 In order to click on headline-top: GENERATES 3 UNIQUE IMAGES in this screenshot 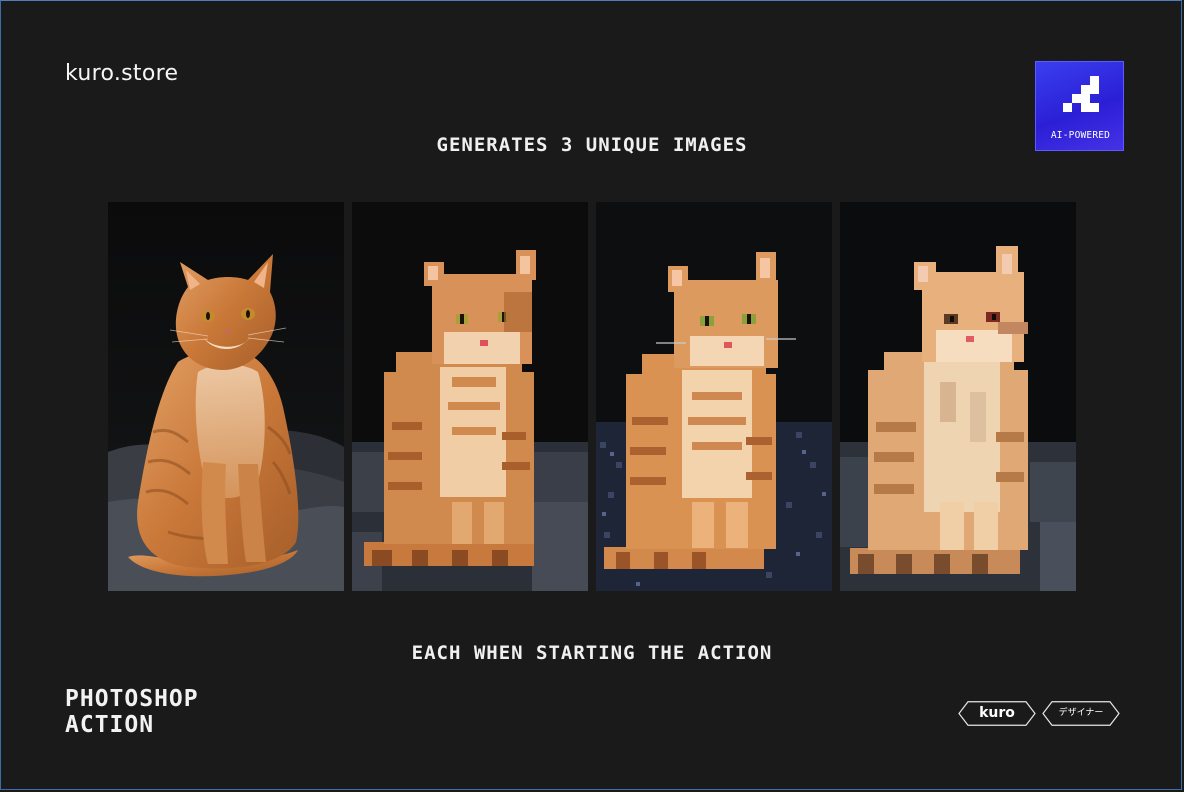, I will do `click(592, 145)`.